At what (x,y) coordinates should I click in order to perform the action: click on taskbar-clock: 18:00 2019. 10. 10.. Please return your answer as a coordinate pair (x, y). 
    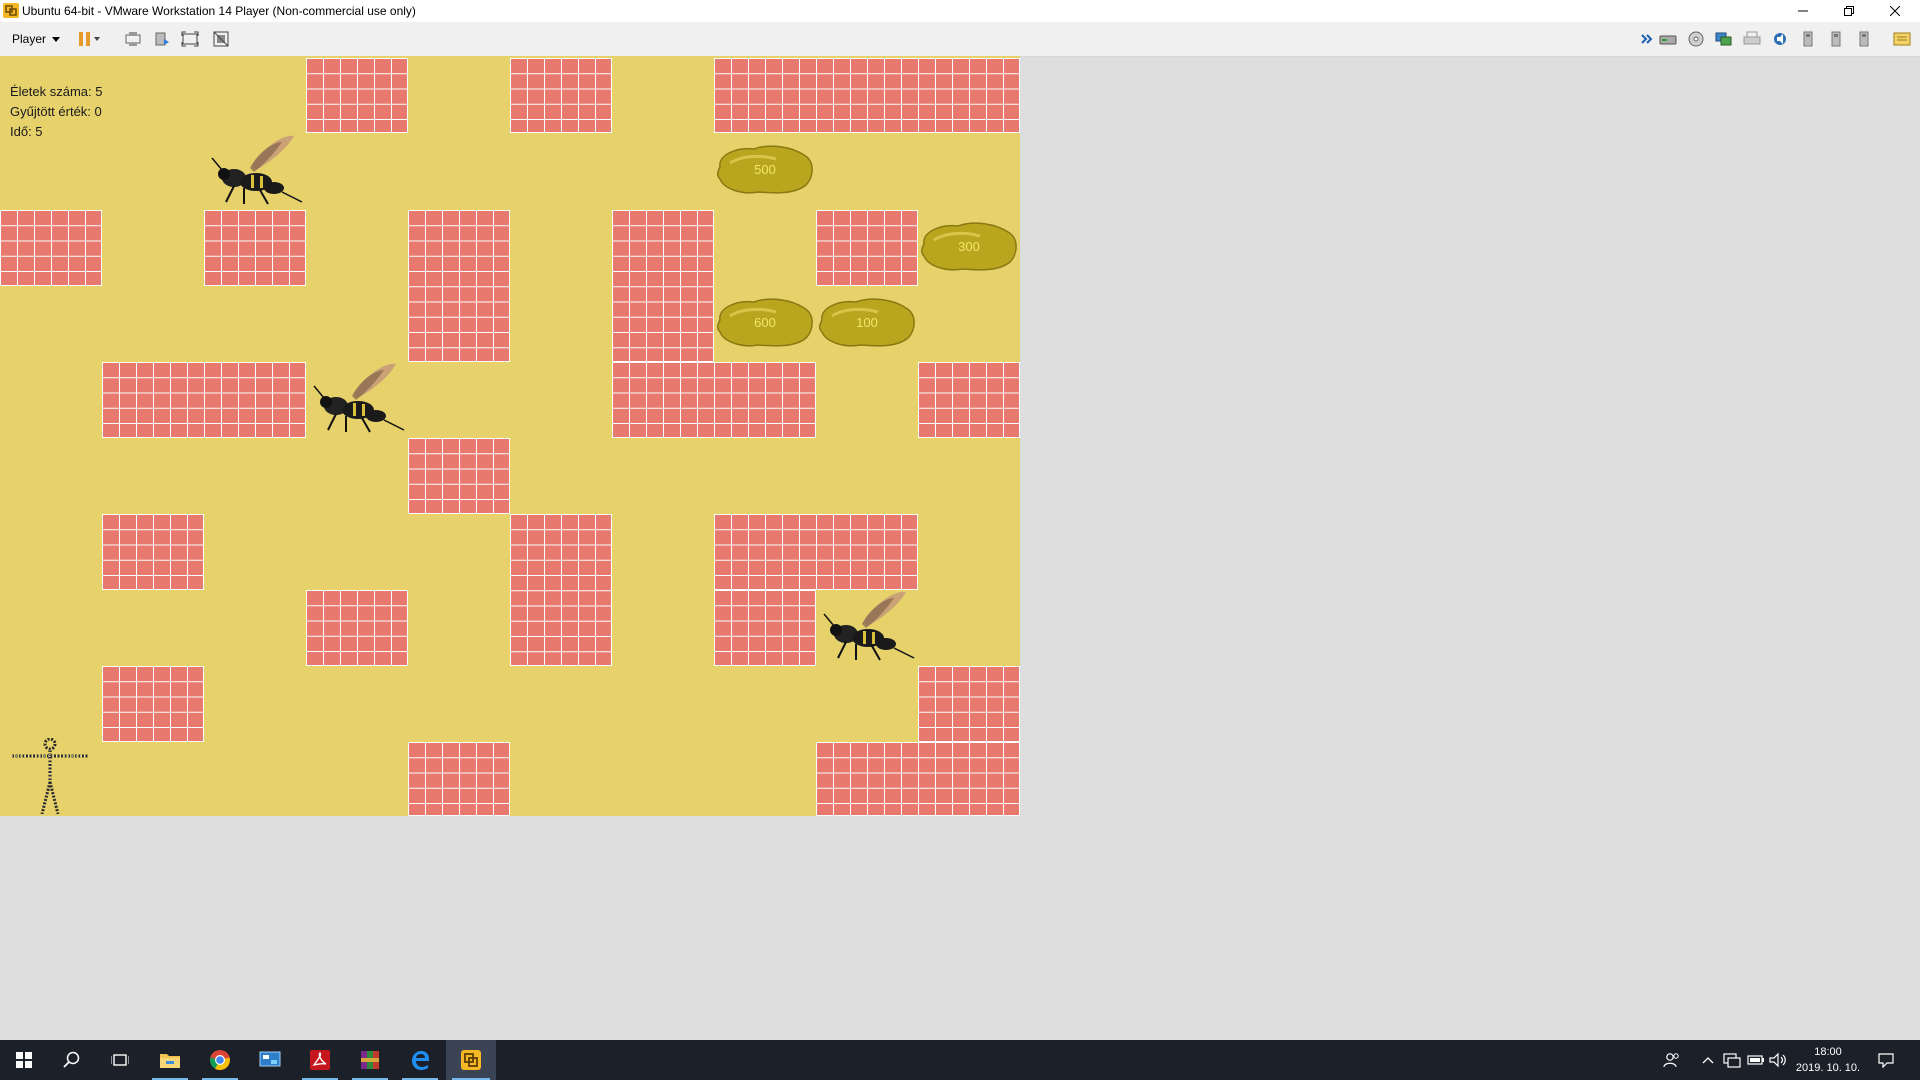
    Looking at the image, I should click on (1828, 1060).